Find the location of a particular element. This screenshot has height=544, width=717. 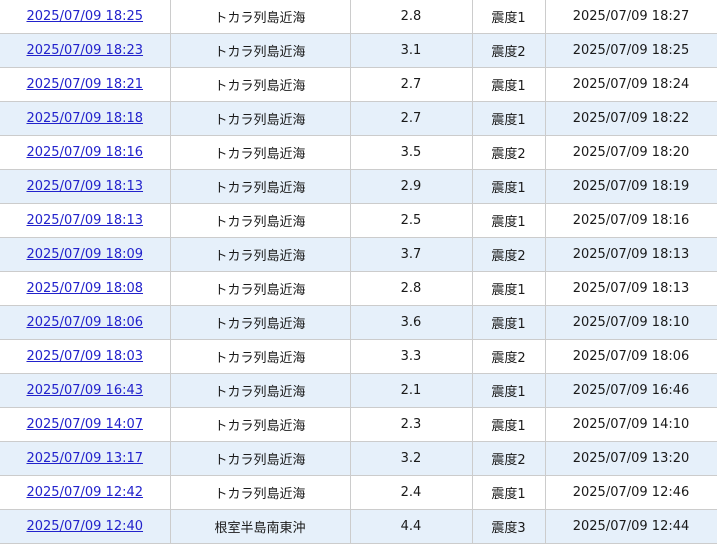

occurrence-time-link: 2025/07/09 18:21 is located at coordinates (84, 84).